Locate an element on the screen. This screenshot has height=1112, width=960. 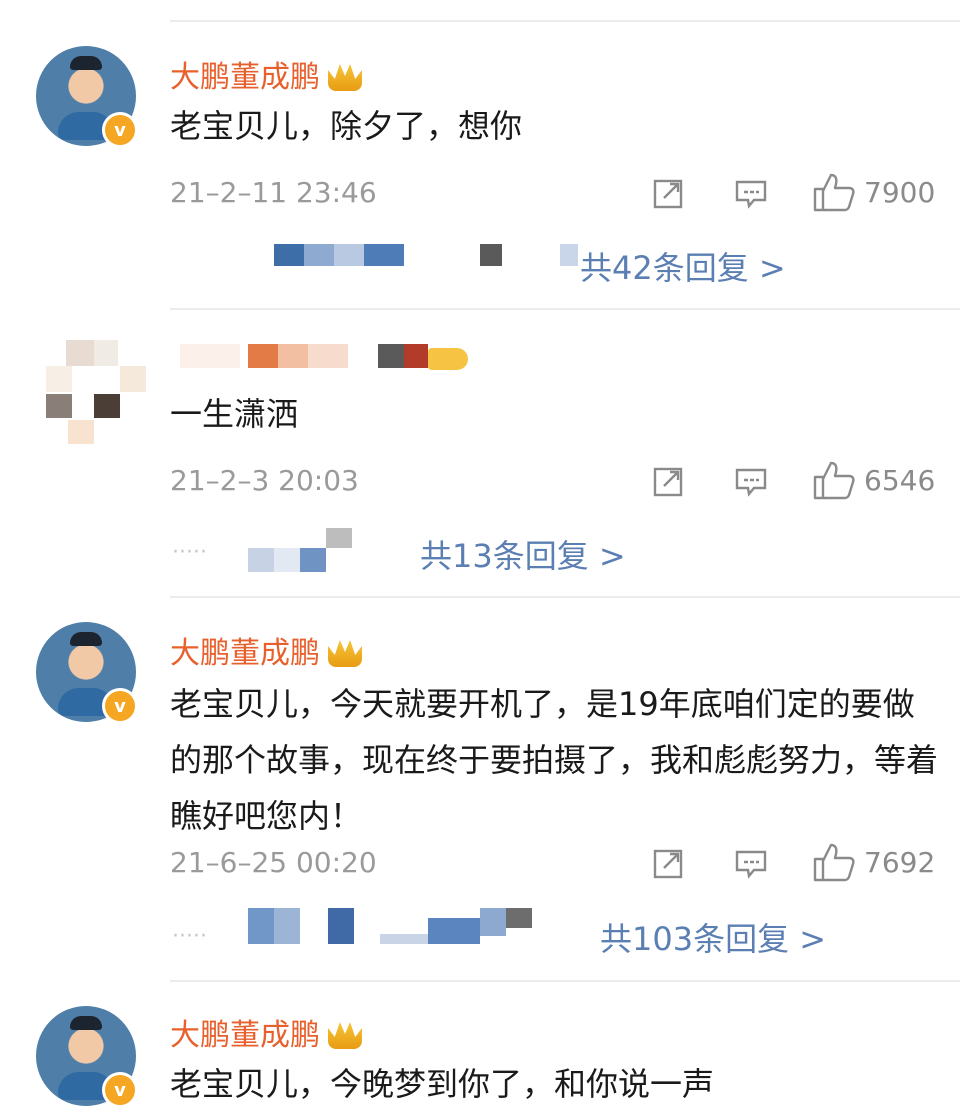
like-count: 6546 is located at coordinates (900, 480).